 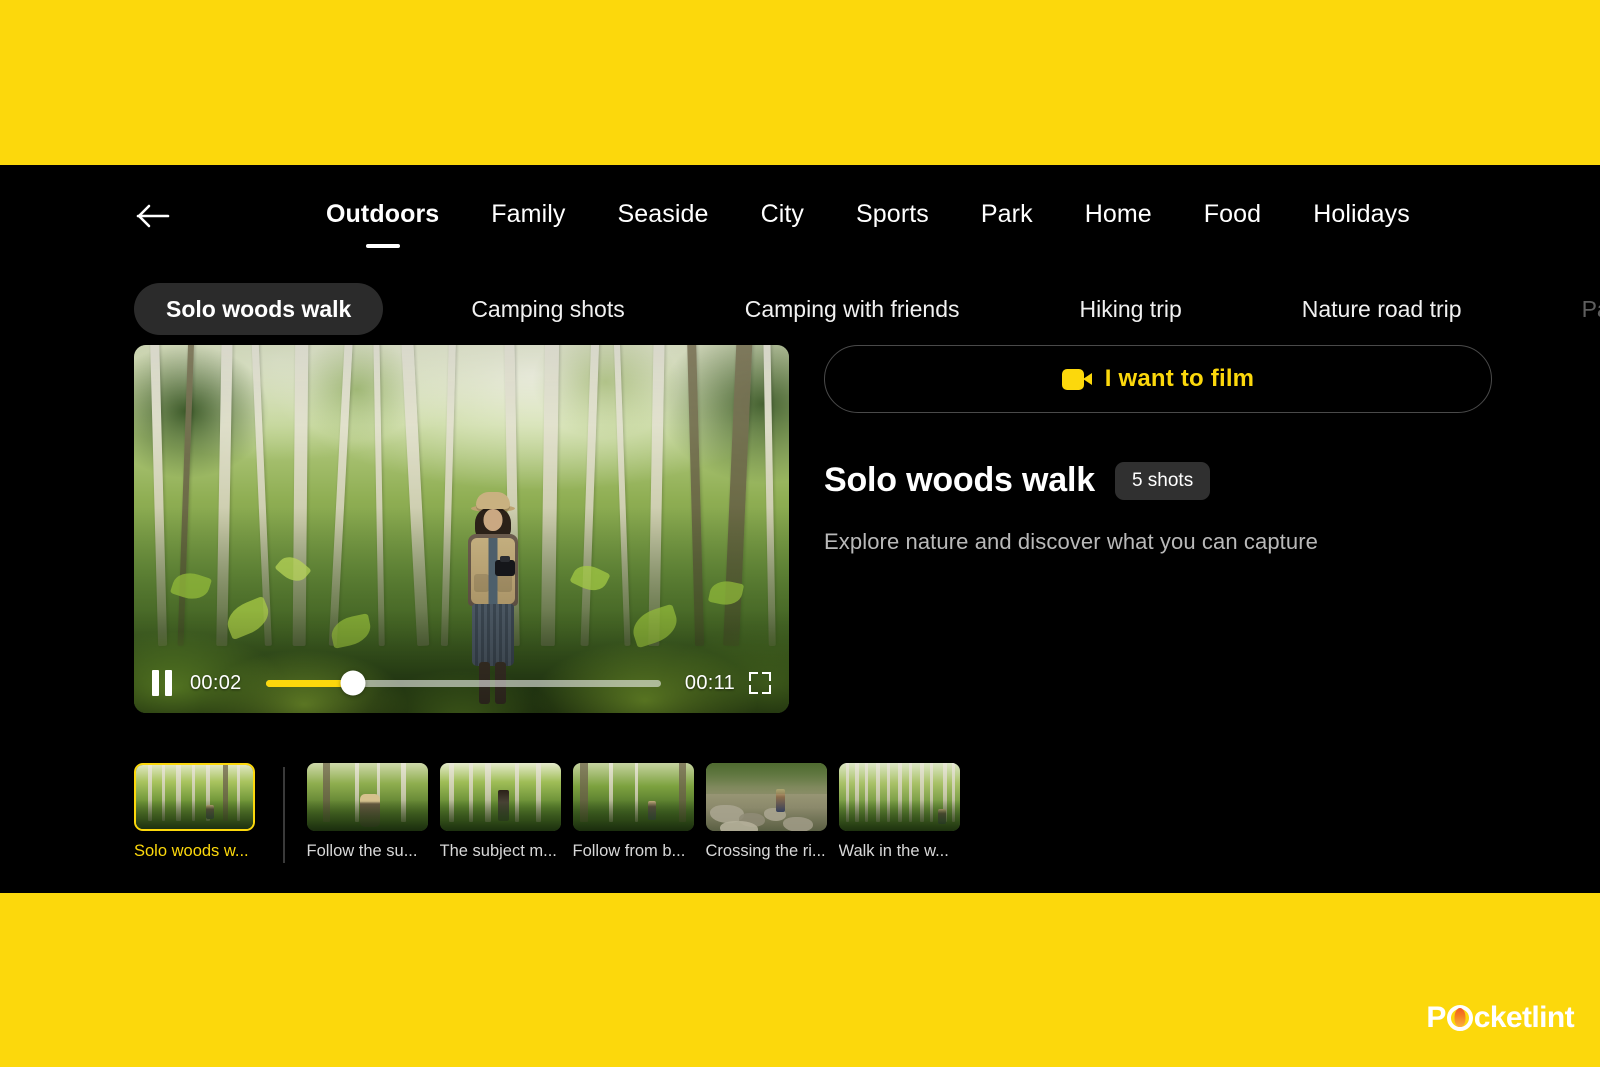 I want to click on chip-label: Solo woods walk, so click(x=259, y=308).